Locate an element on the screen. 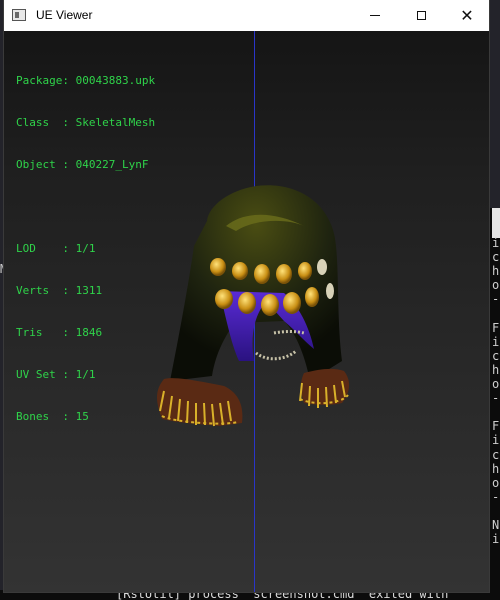 The width and height of the screenshot is (500, 600). object-label: Object : is located at coordinates (46, 164).